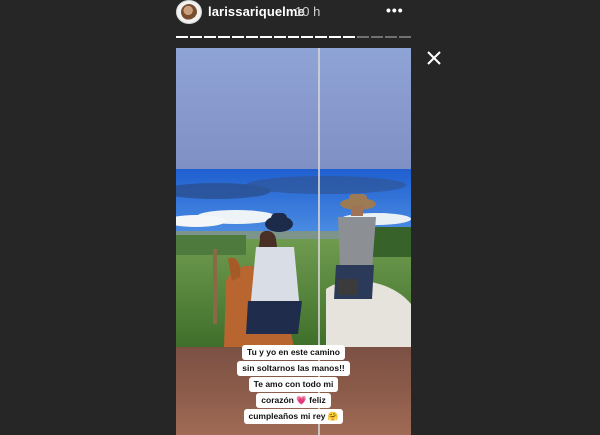 This screenshot has height=435, width=600. I want to click on caption-line: corazón 💗 feliz, so click(293, 400).